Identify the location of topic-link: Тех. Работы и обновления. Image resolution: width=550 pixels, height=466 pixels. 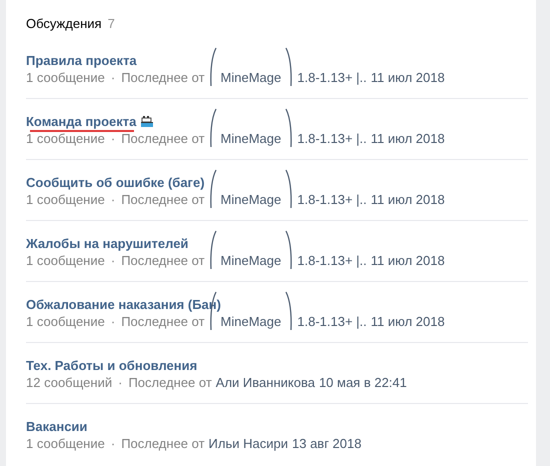
(112, 366).